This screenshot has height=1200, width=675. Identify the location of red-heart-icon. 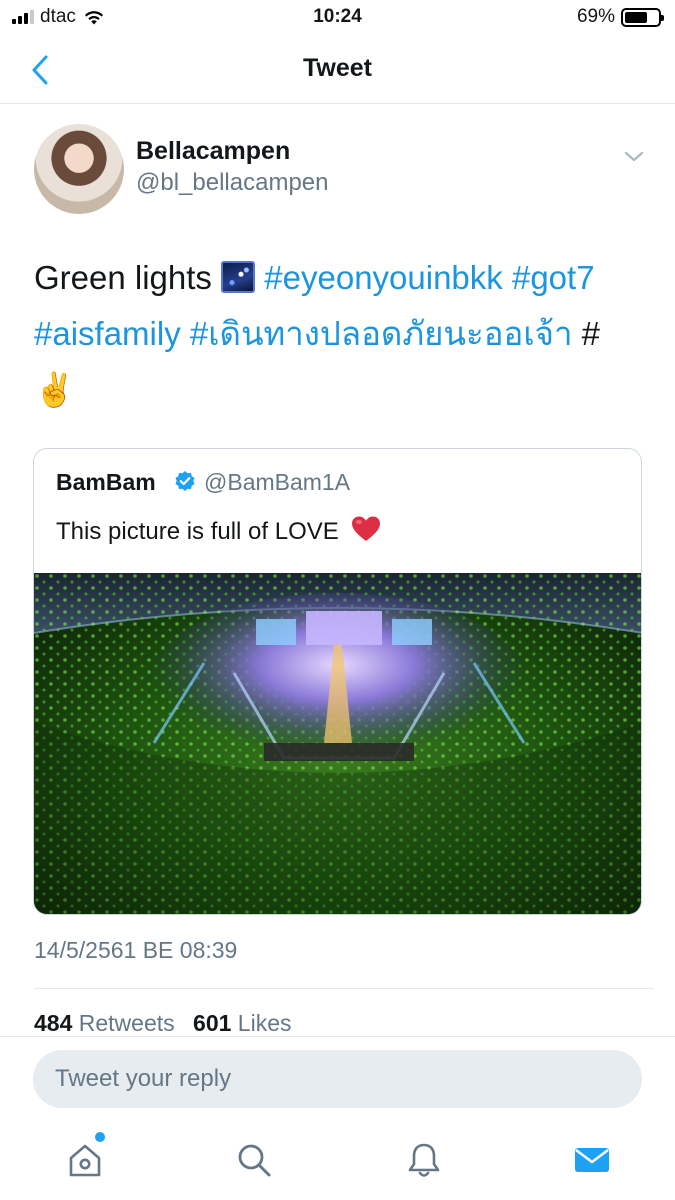
(366, 532).